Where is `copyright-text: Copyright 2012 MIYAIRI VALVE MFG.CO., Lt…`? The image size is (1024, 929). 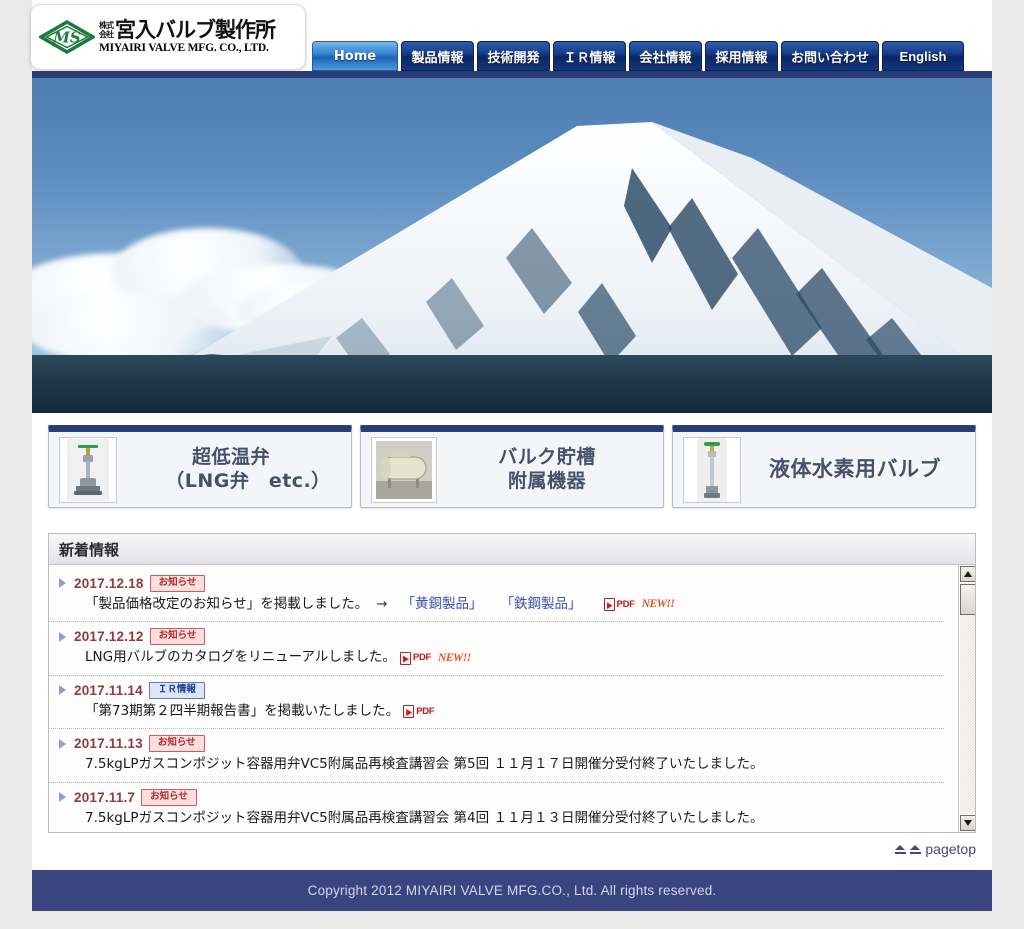
copyright-text: Copyright 2012 MIYAIRI VALVE MFG.CO., Lt… is located at coordinates (512, 890).